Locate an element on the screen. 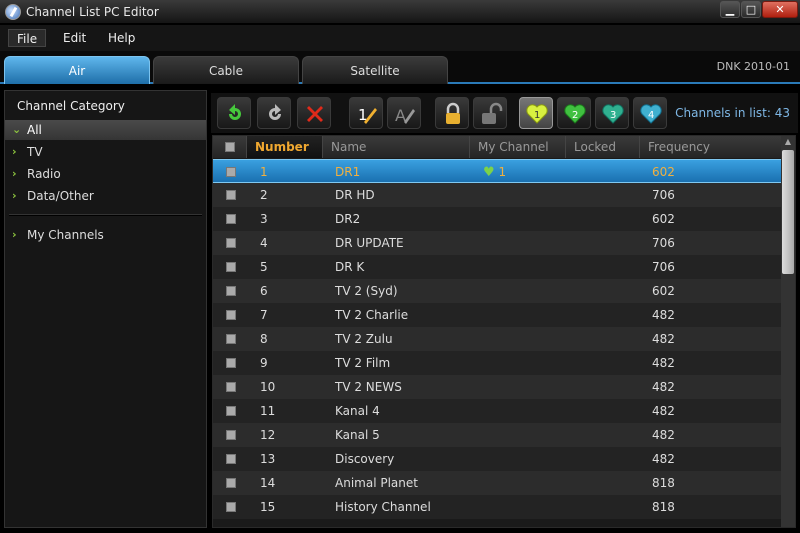  undo-button is located at coordinates (234, 113).